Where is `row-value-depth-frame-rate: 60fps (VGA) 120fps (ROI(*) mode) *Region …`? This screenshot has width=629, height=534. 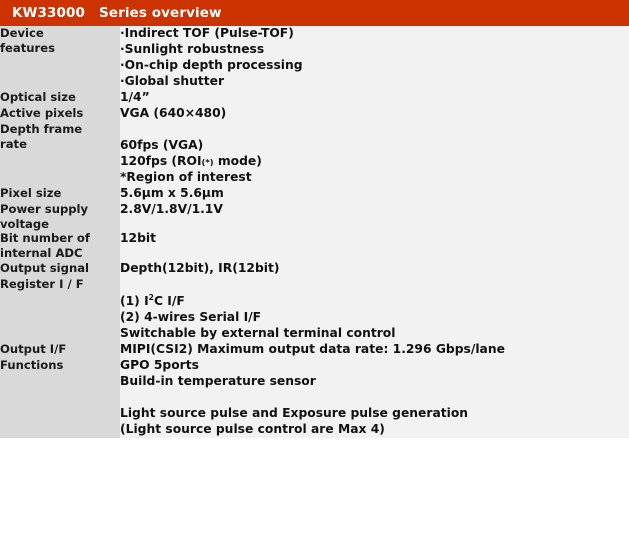
row-value-depth-frame-rate: 60fps (VGA) 120fps (ROI(*) mode) *Region … is located at coordinates (374, 153).